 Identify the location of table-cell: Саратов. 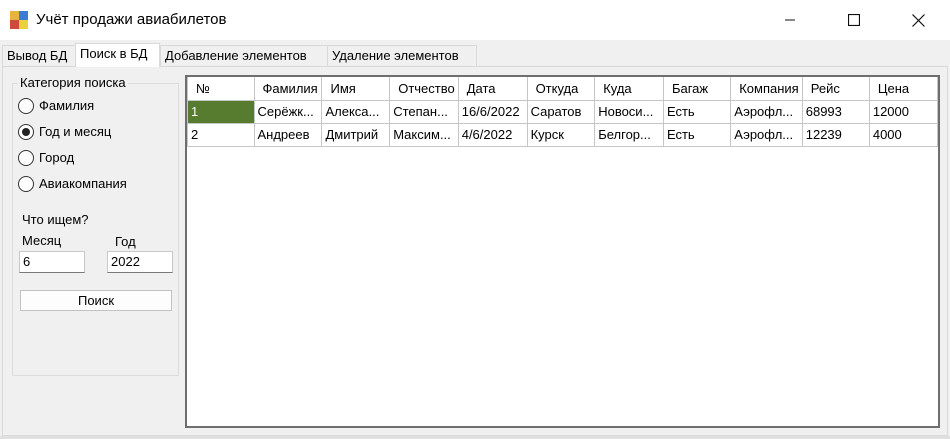
(561, 111).